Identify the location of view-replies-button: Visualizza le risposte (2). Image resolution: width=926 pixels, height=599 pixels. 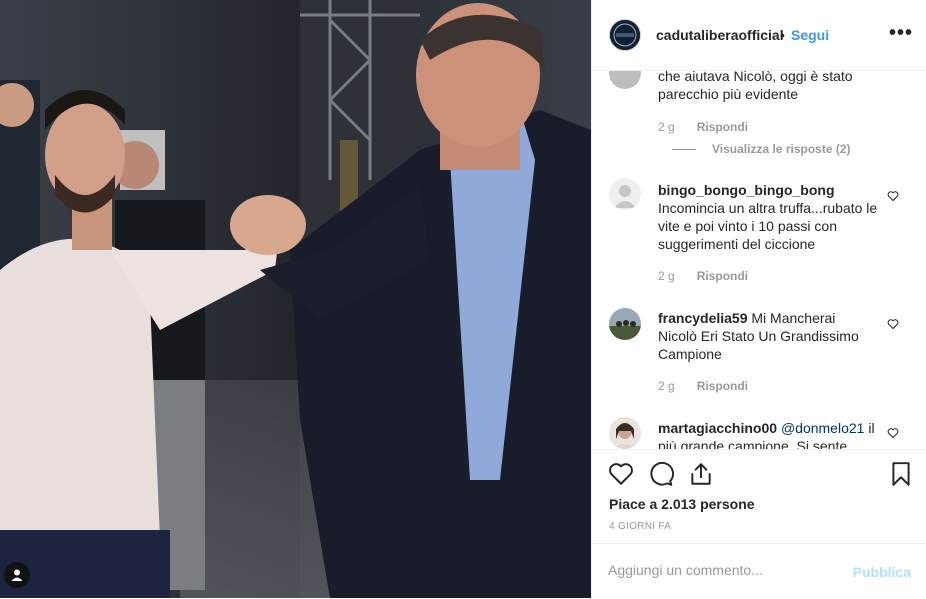
(754, 149).